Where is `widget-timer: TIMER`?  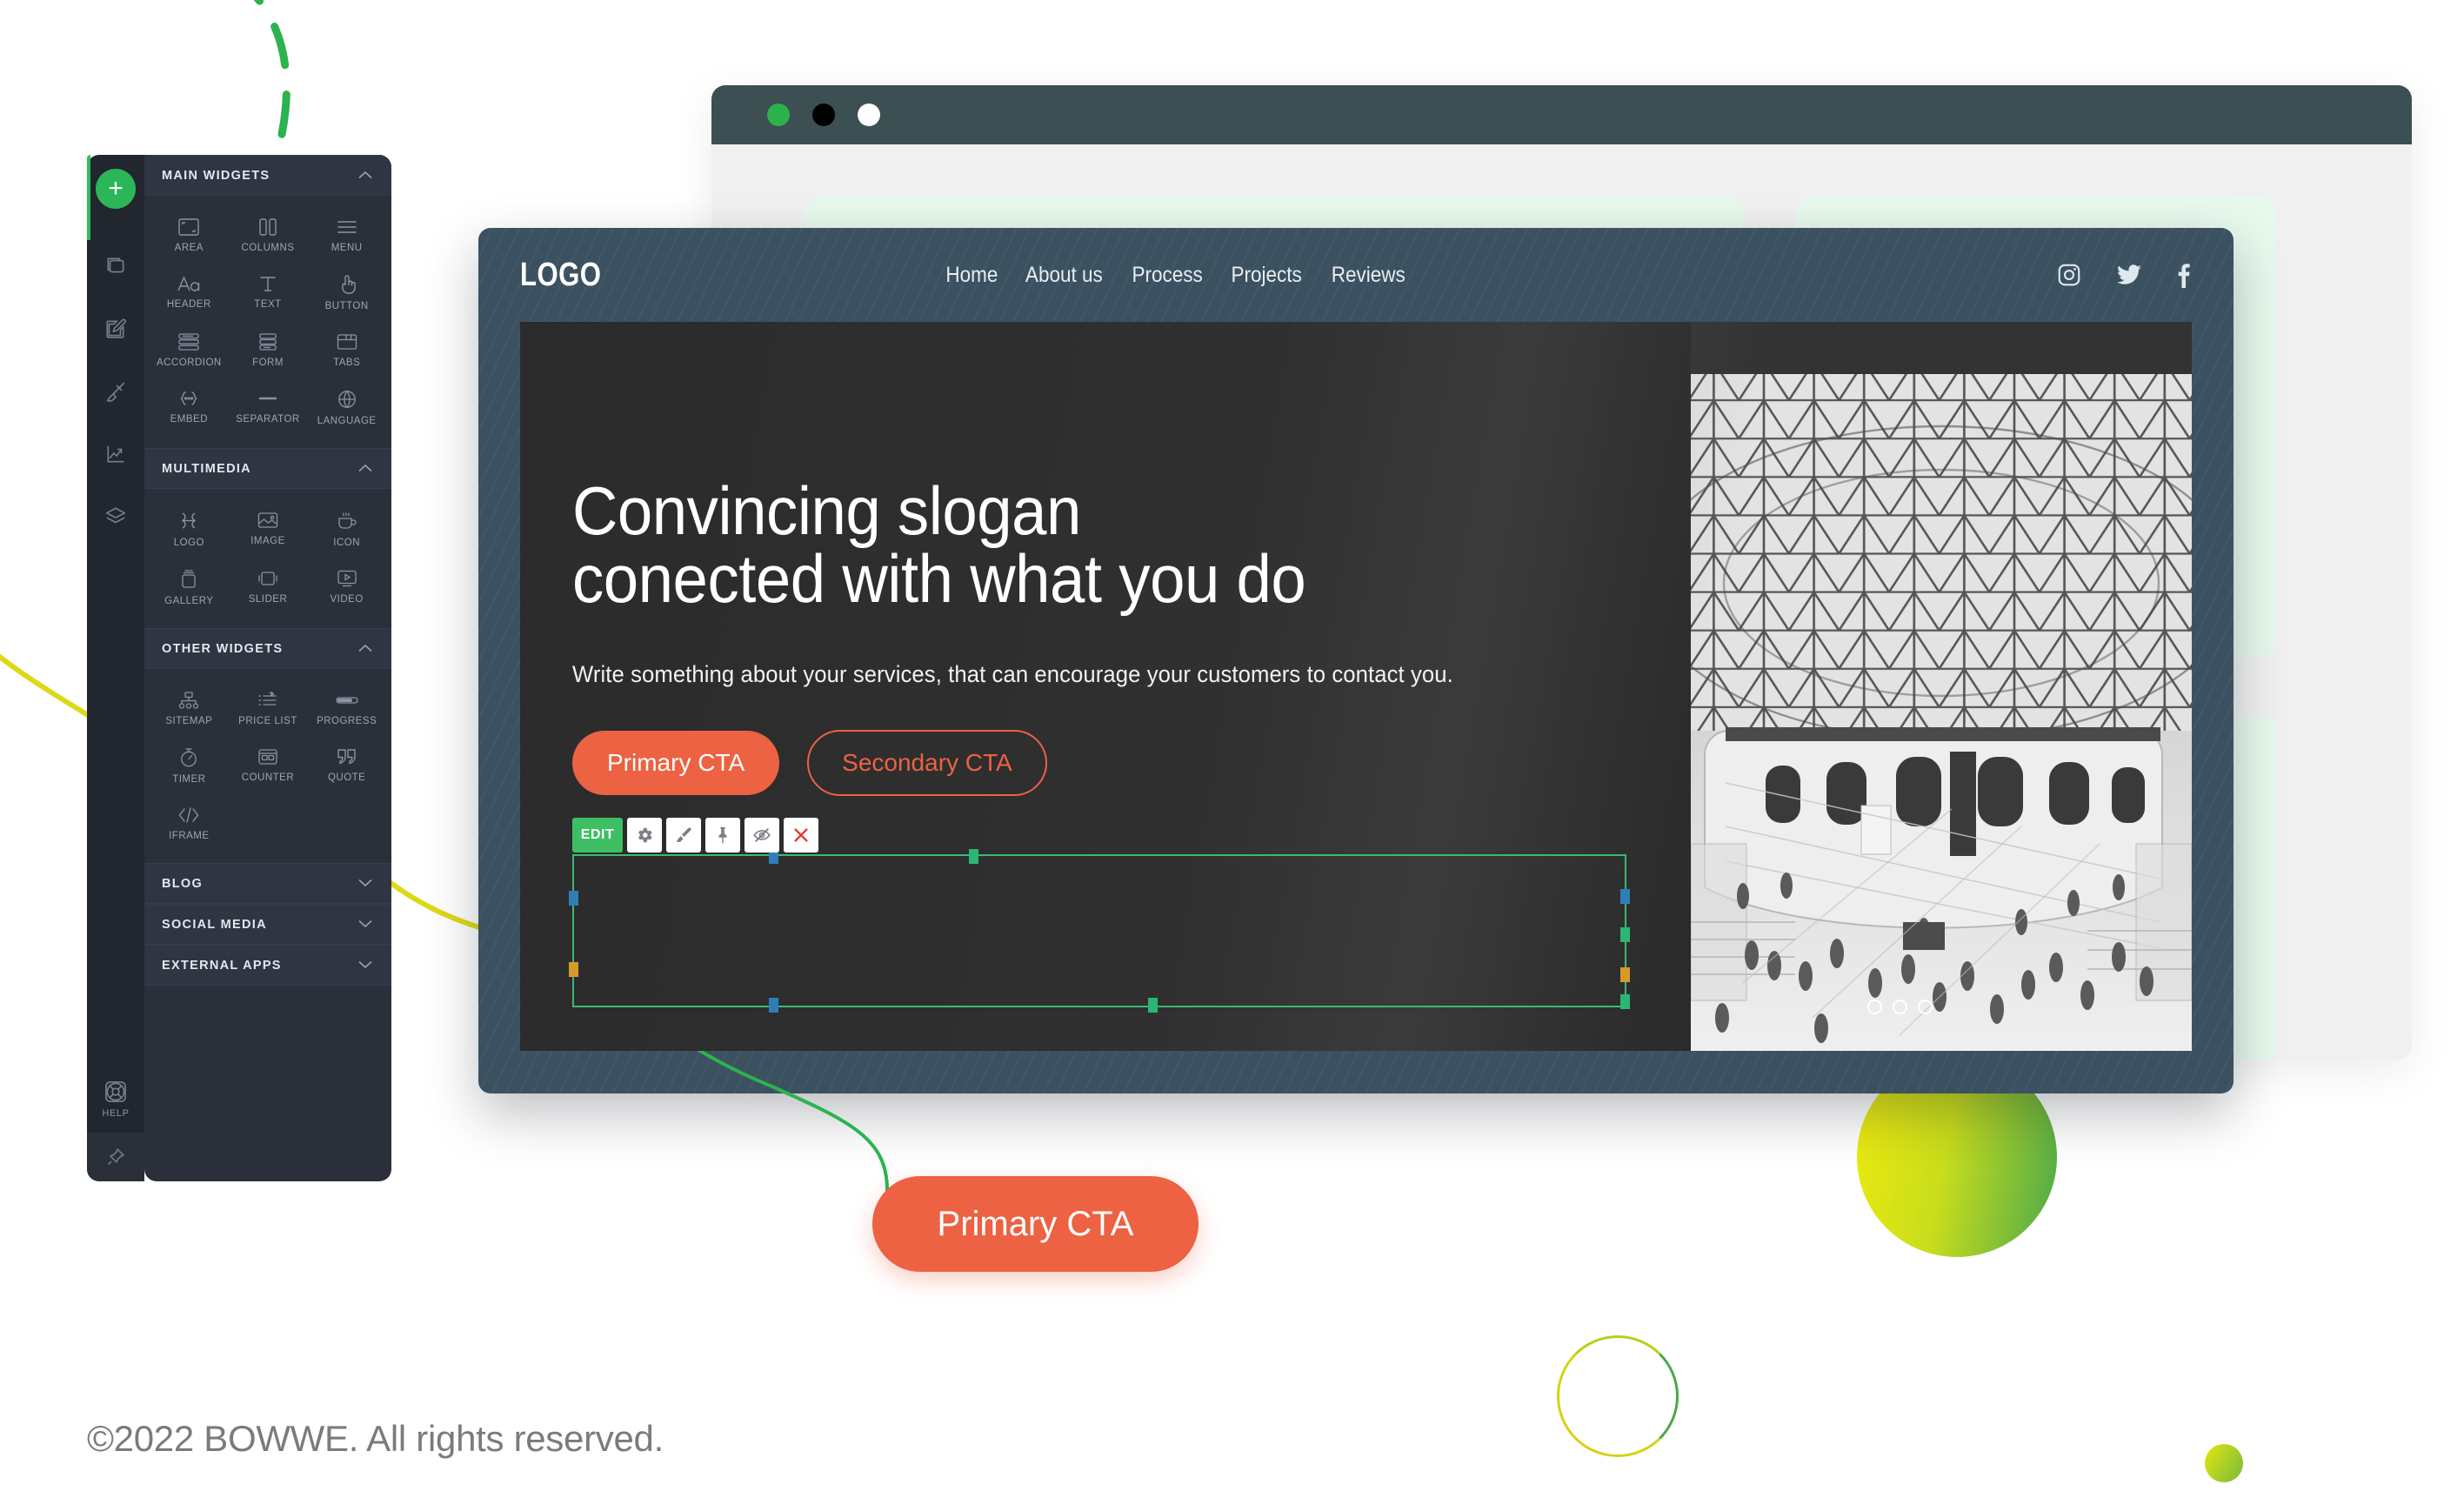 widget-timer: TIMER is located at coordinates (189, 767).